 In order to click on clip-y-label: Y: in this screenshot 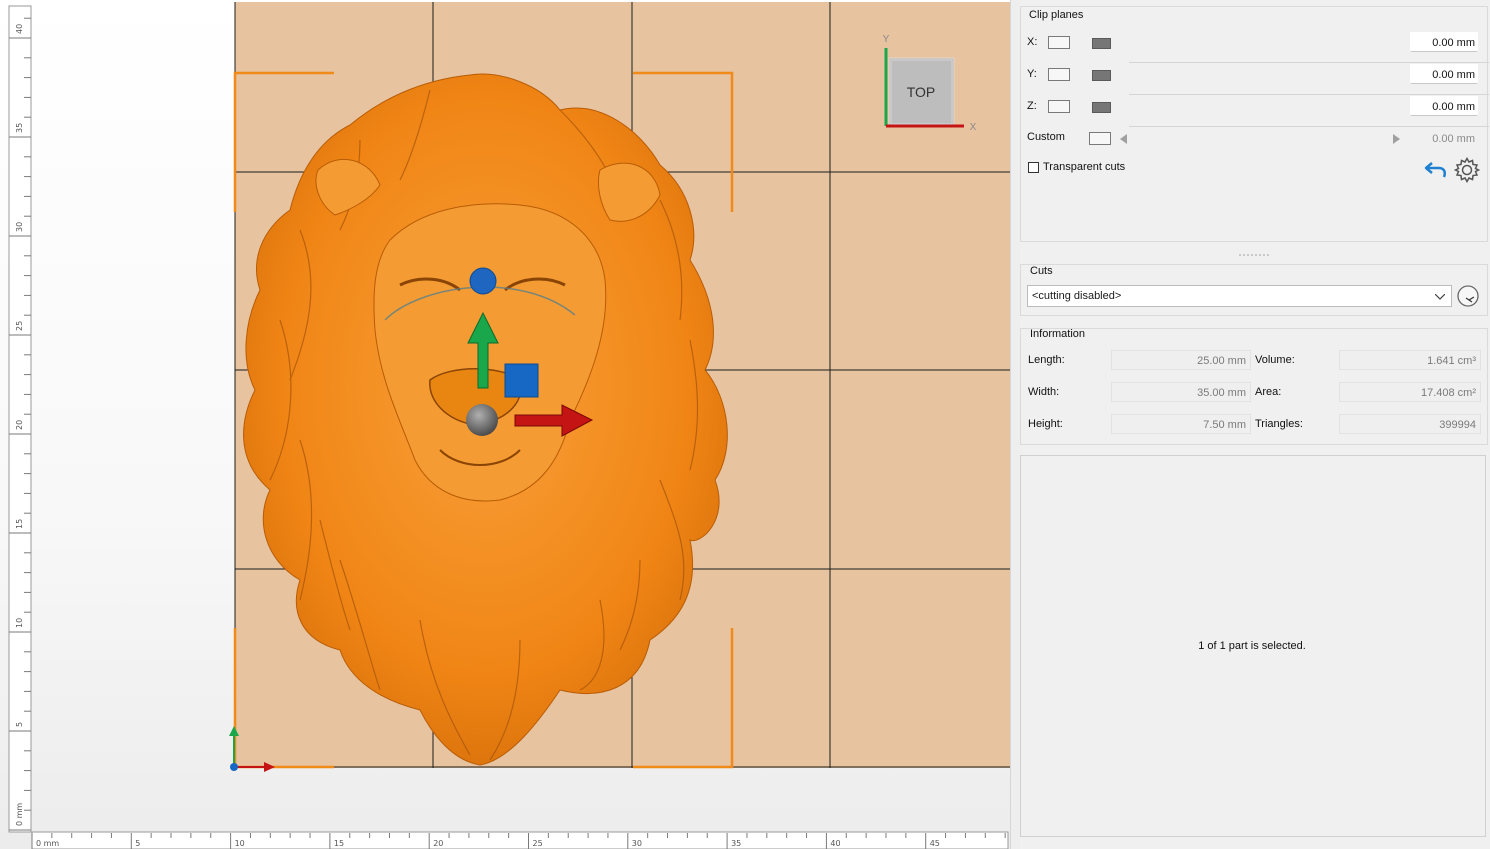, I will do `click(1032, 74)`.